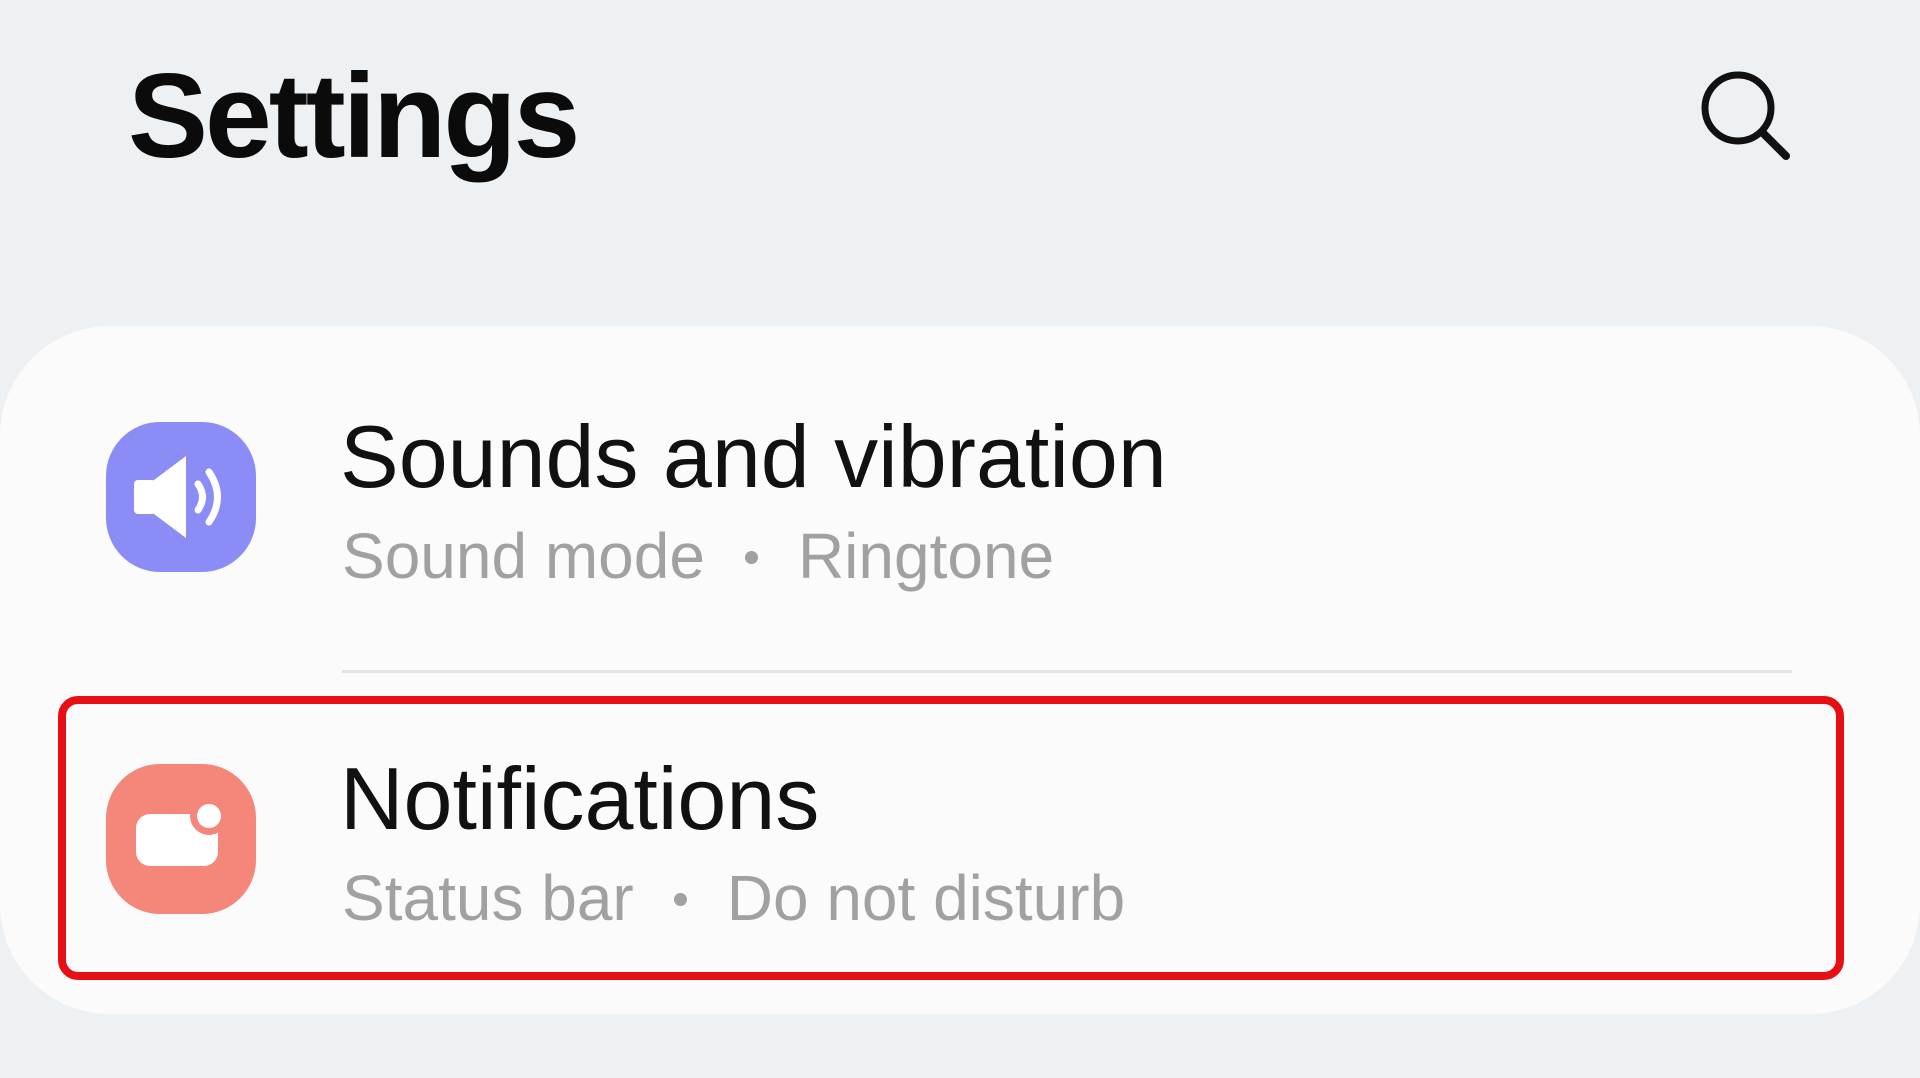 The height and width of the screenshot is (1078, 1920). I want to click on search-button, so click(1745, 117).